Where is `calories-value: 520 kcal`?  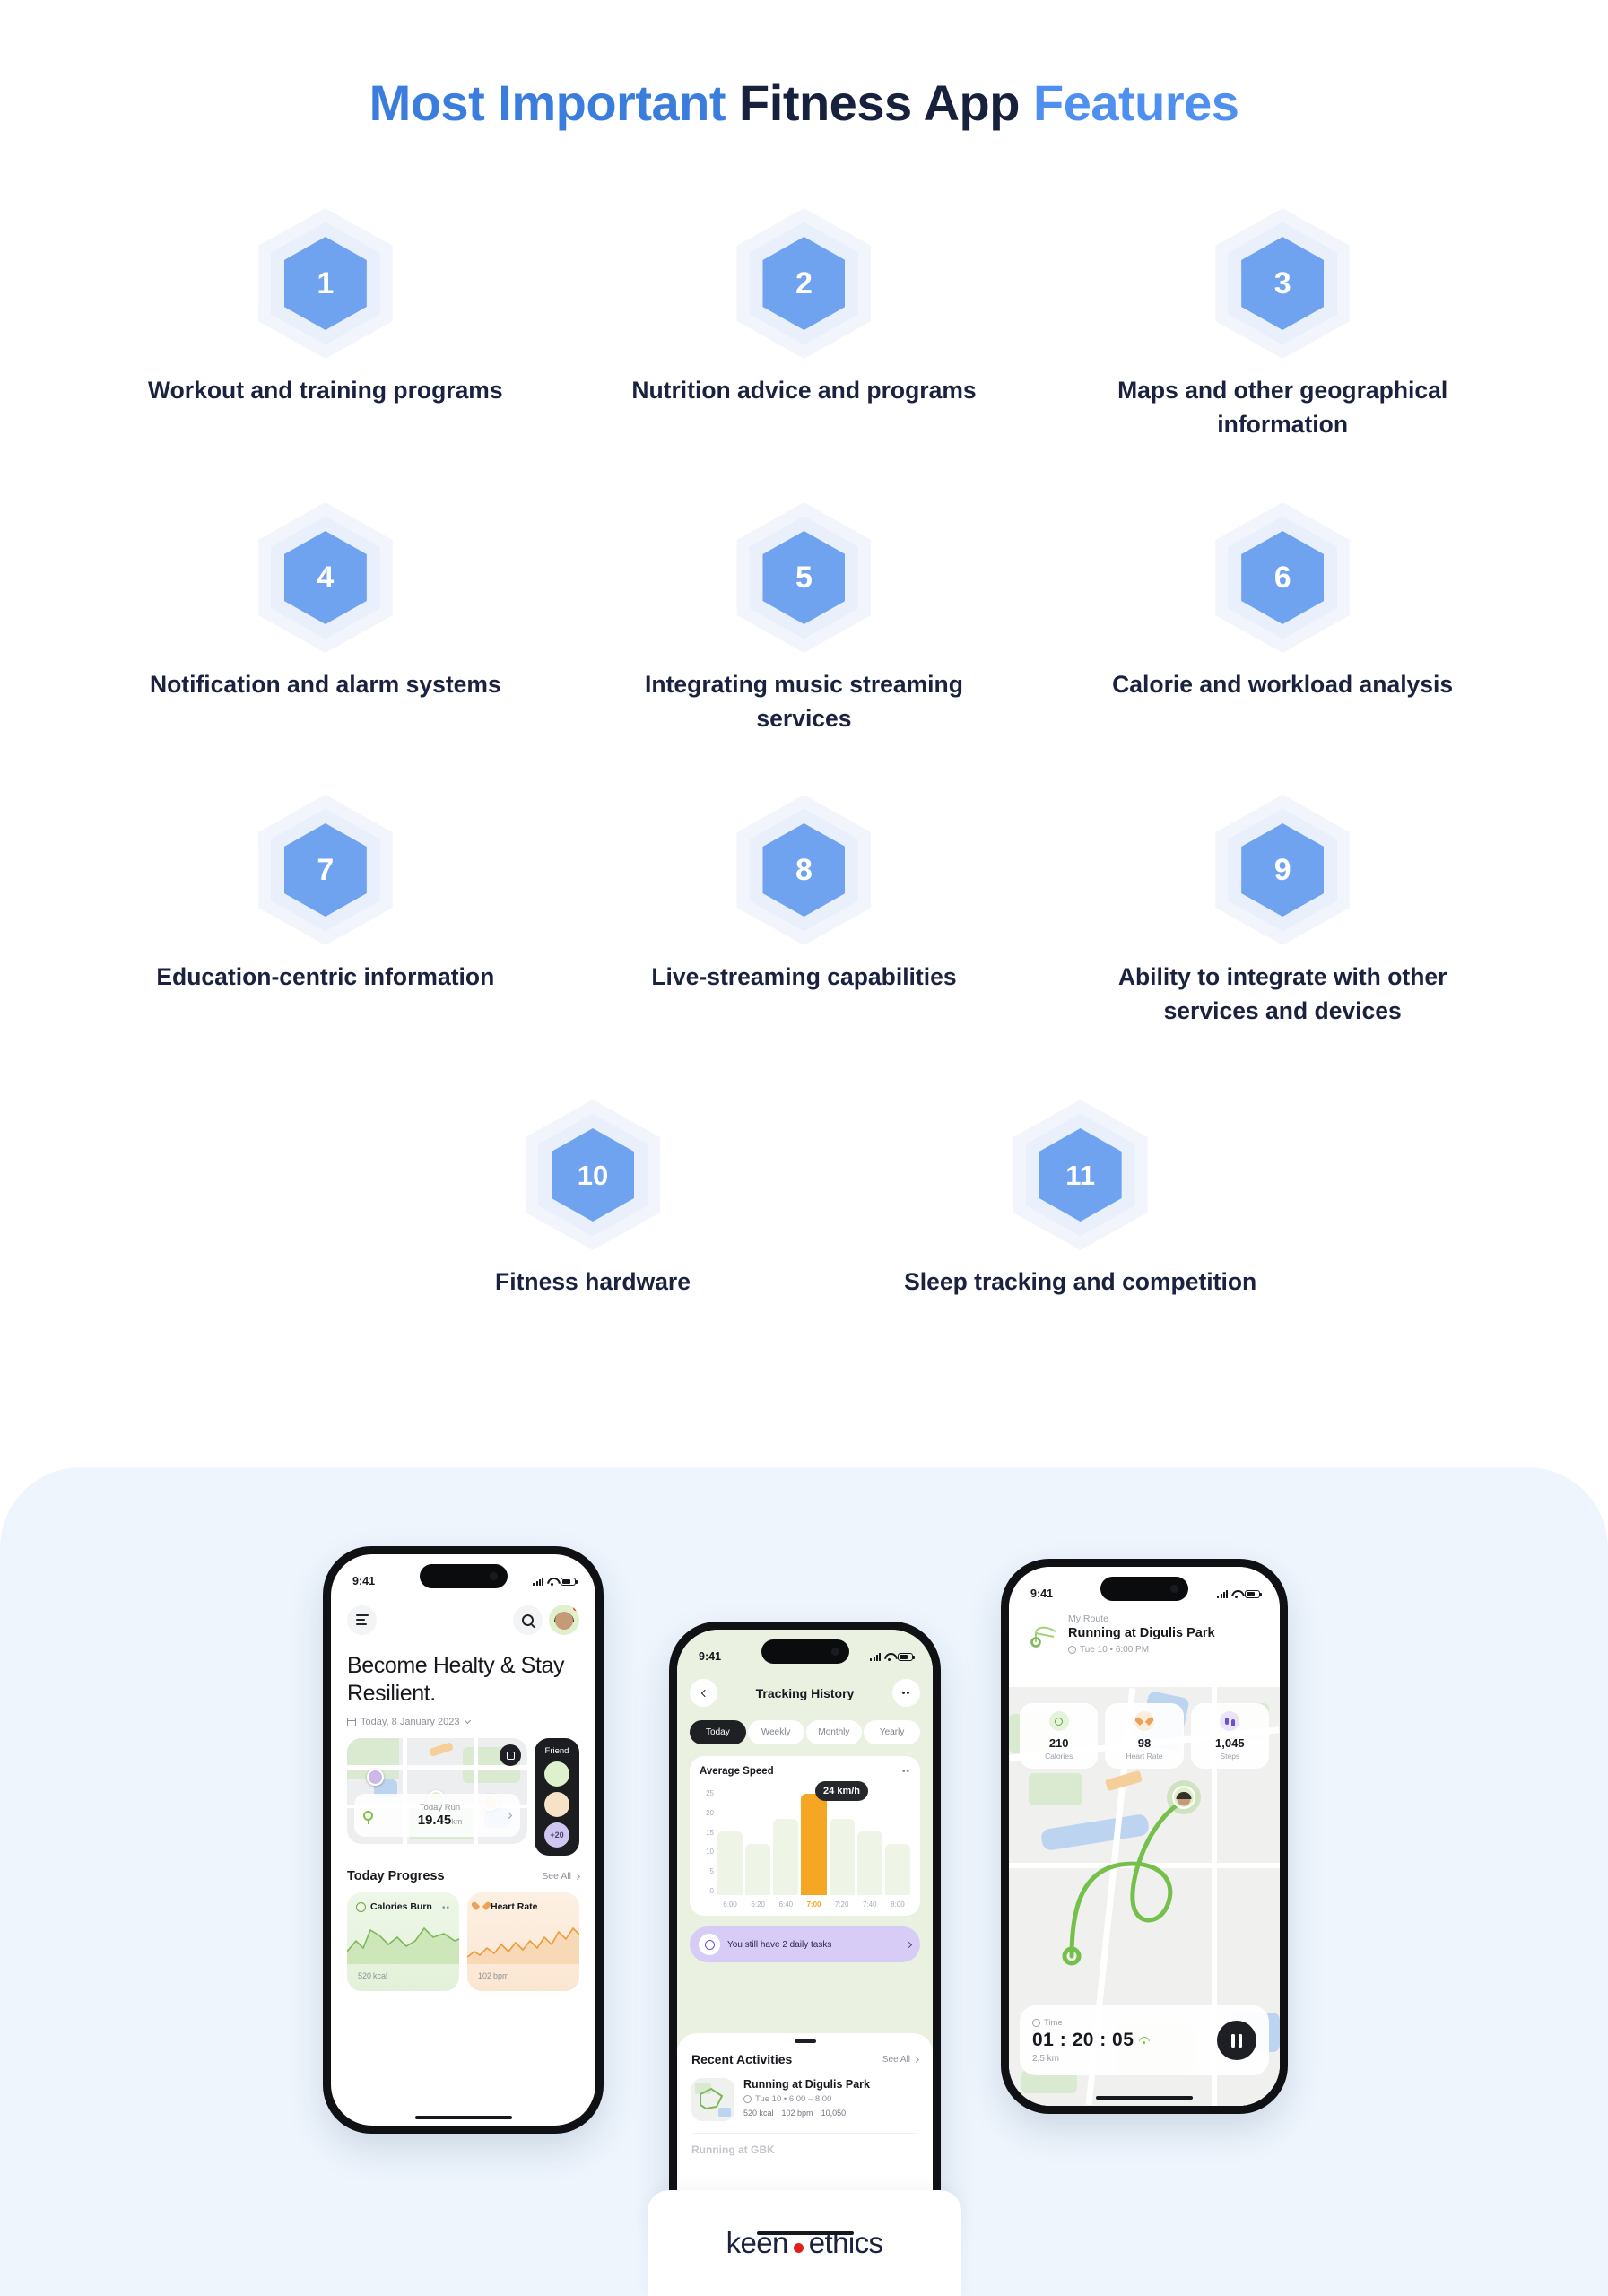 calories-value: 520 kcal is located at coordinates (372, 1975).